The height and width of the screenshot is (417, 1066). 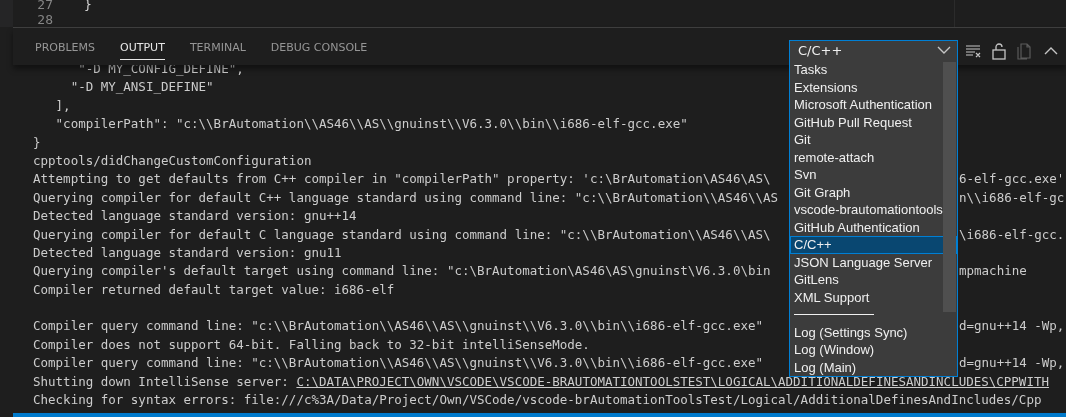 What do you see at coordinates (866, 210) in the screenshot?
I see `dropdown-option: vscode-brautomationtools` at bounding box center [866, 210].